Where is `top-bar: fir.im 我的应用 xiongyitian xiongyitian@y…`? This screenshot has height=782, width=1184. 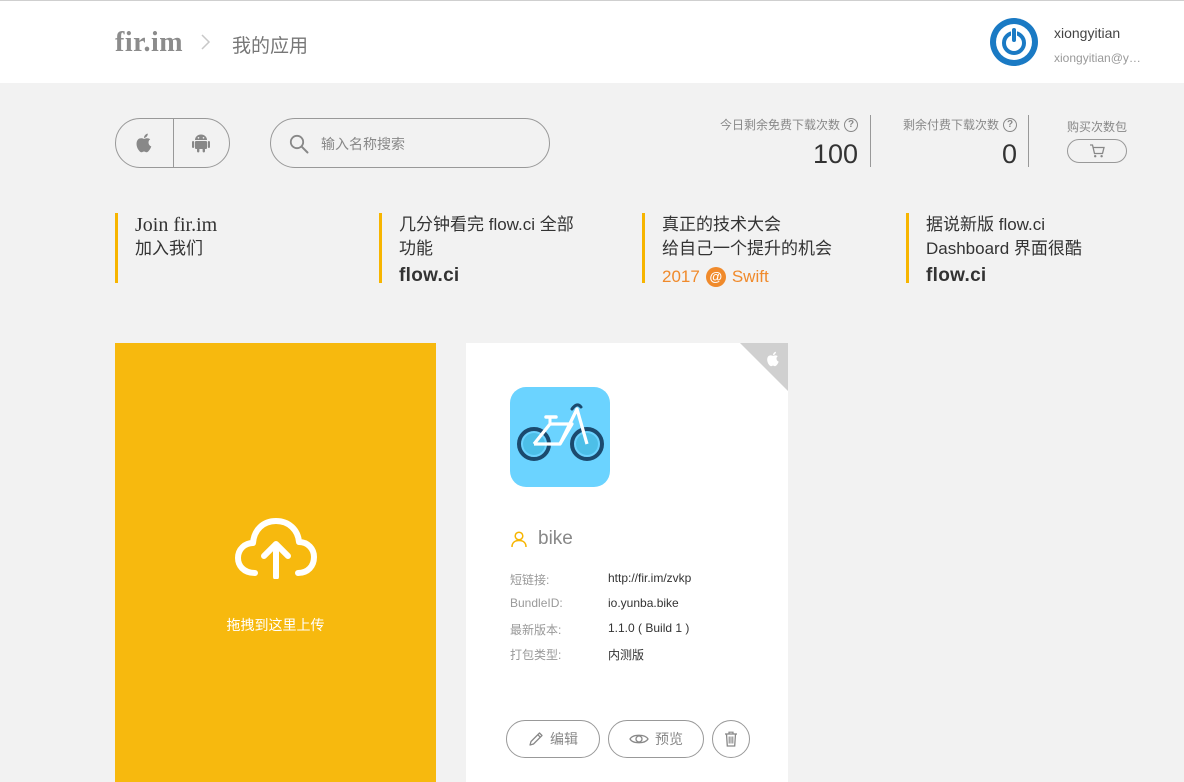 top-bar: fir.im 我的应用 xiongyitian xiongyitian@y… is located at coordinates (592, 41).